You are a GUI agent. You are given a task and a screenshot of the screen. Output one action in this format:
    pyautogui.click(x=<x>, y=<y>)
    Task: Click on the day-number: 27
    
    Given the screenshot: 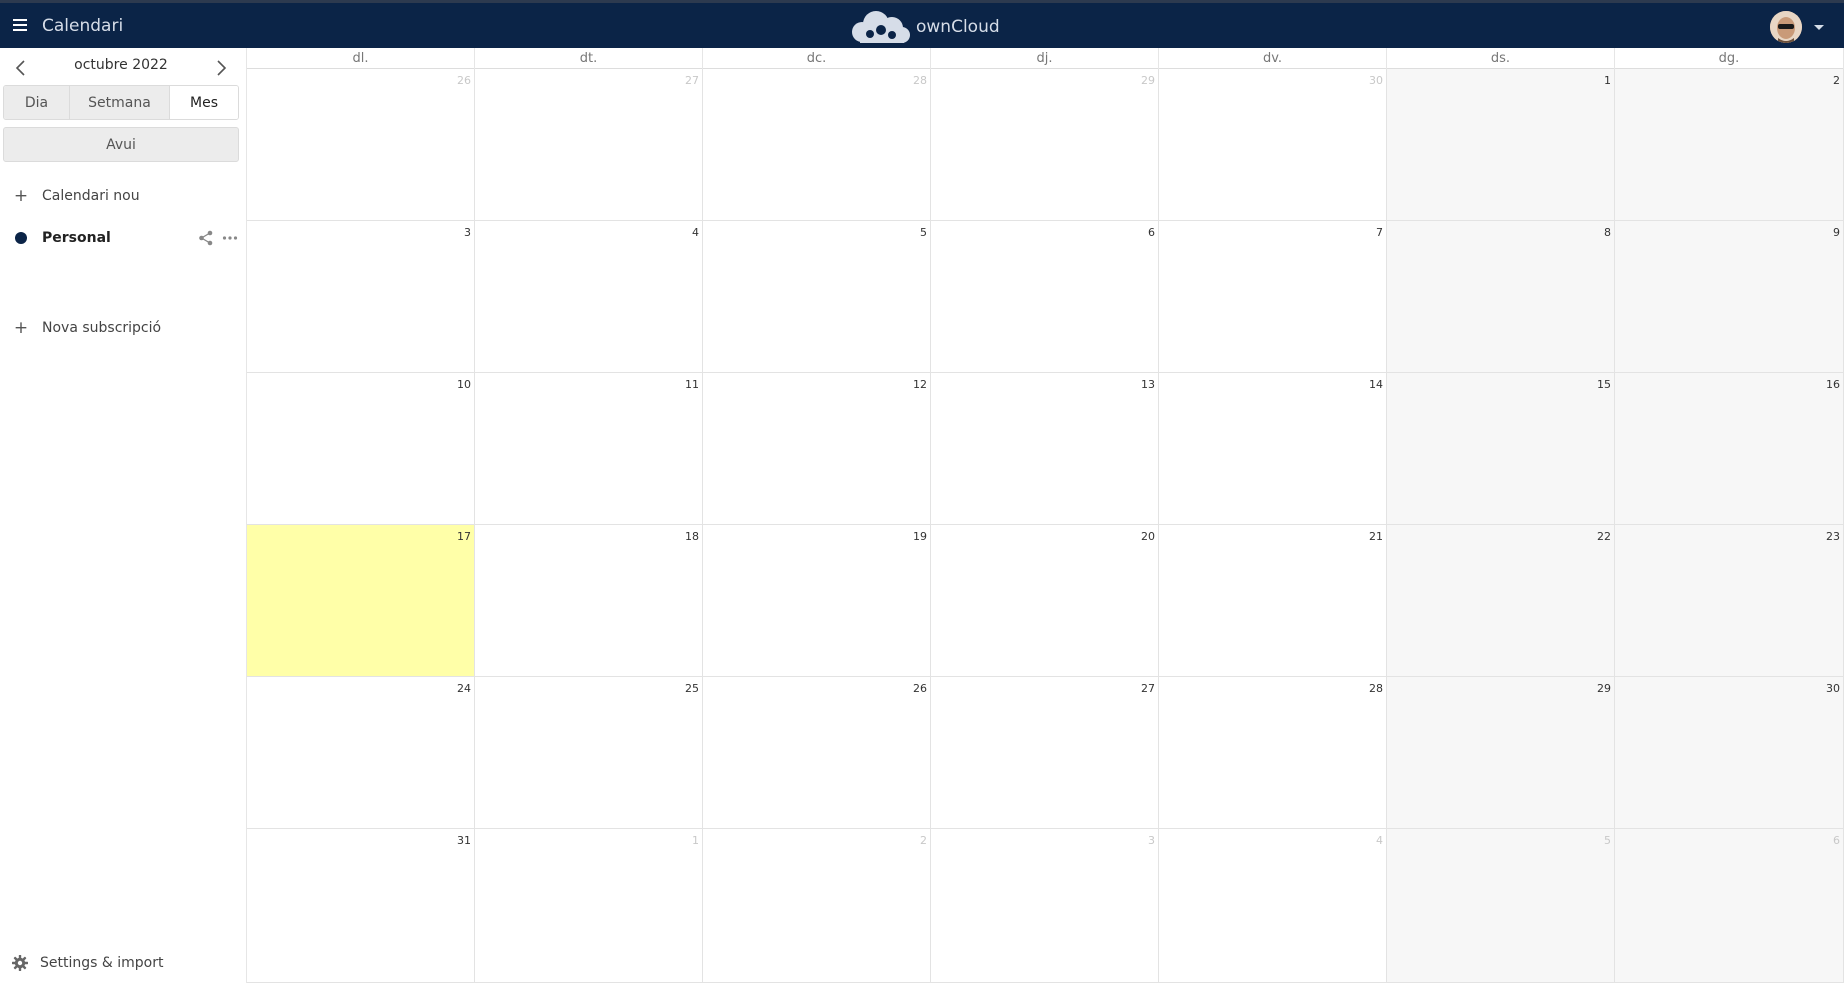 What is the action you would take?
    pyautogui.click(x=1148, y=688)
    